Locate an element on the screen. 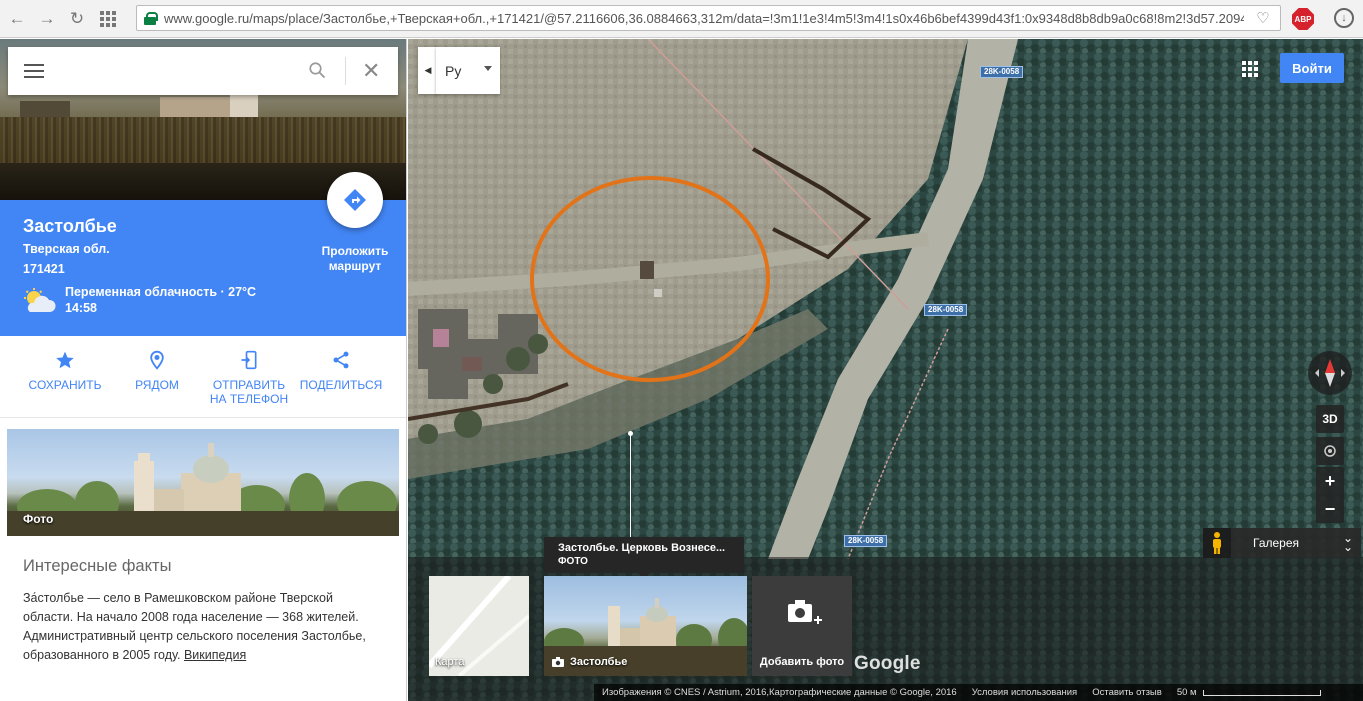 Image resolution: width=1363 pixels, height=701 pixels. forward-icon: → is located at coordinates (47, 19).